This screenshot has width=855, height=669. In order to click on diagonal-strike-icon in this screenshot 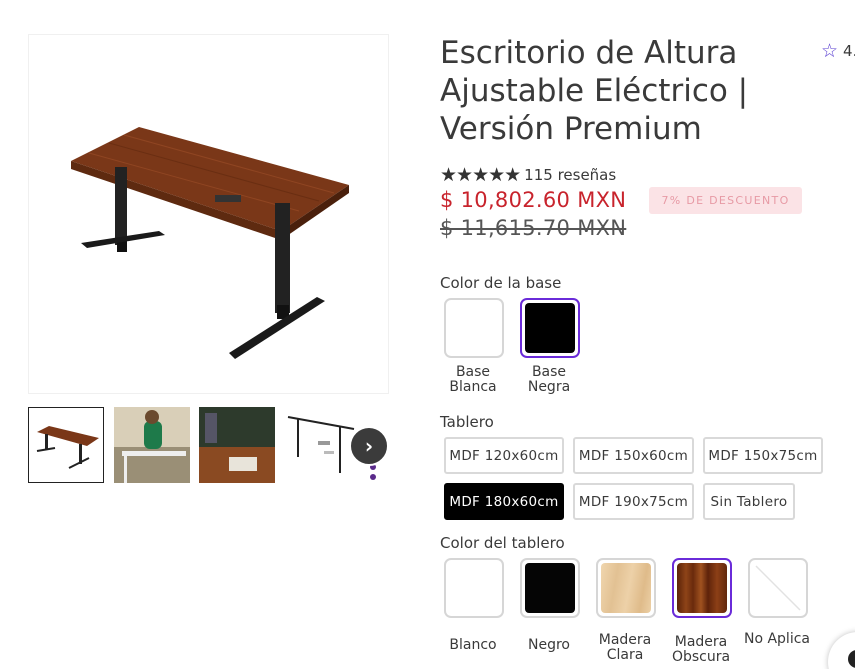, I will do `click(778, 588)`.